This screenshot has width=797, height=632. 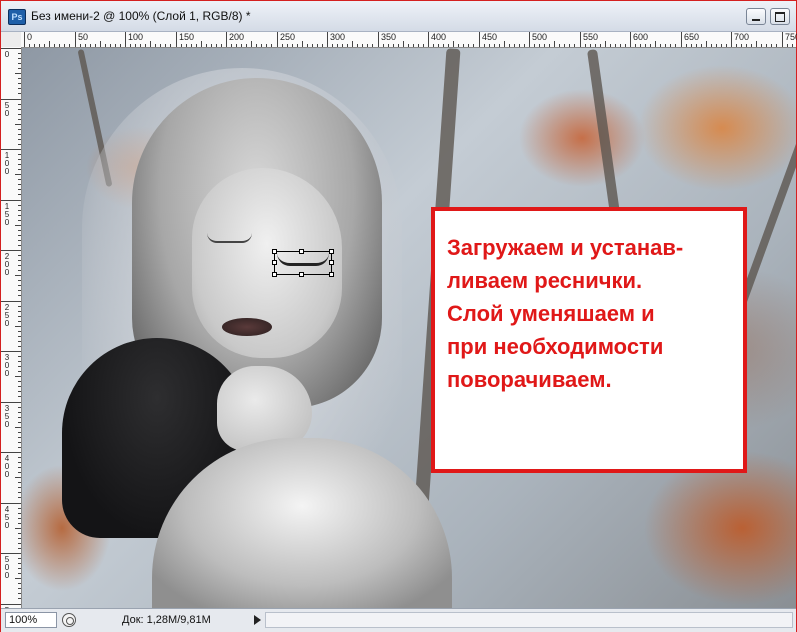 What do you see at coordinates (7, 54) in the screenshot?
I see `ruler-label: 0` at bounding box center [7, 54].